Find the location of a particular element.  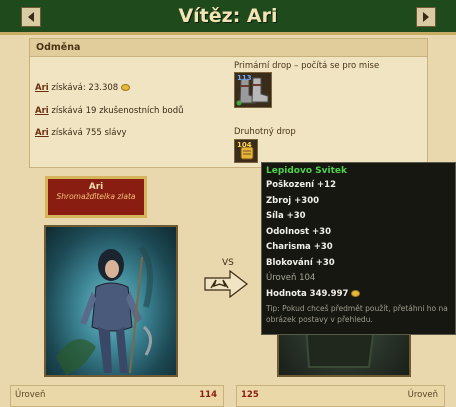

reward-line-gold: Ari získává: 23.308 is located at coordinates (82, 88).